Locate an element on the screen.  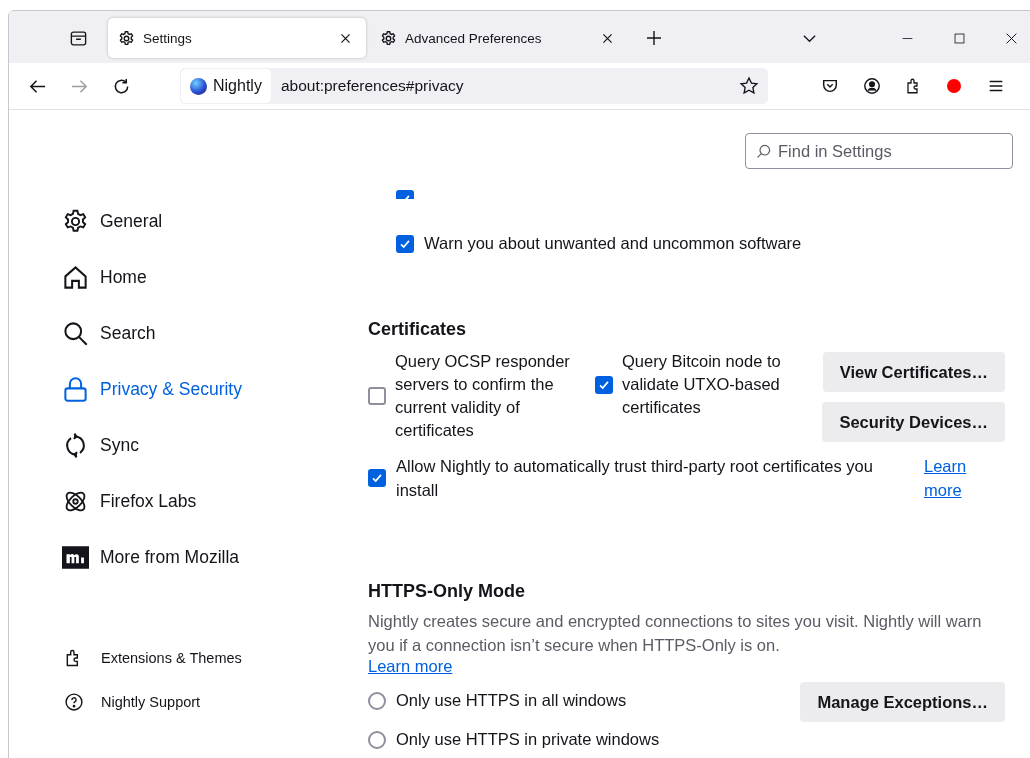
checkbox-label: Query OCSP responder servers to confirm the current validity of certificates is located at coordinates (483, 396).